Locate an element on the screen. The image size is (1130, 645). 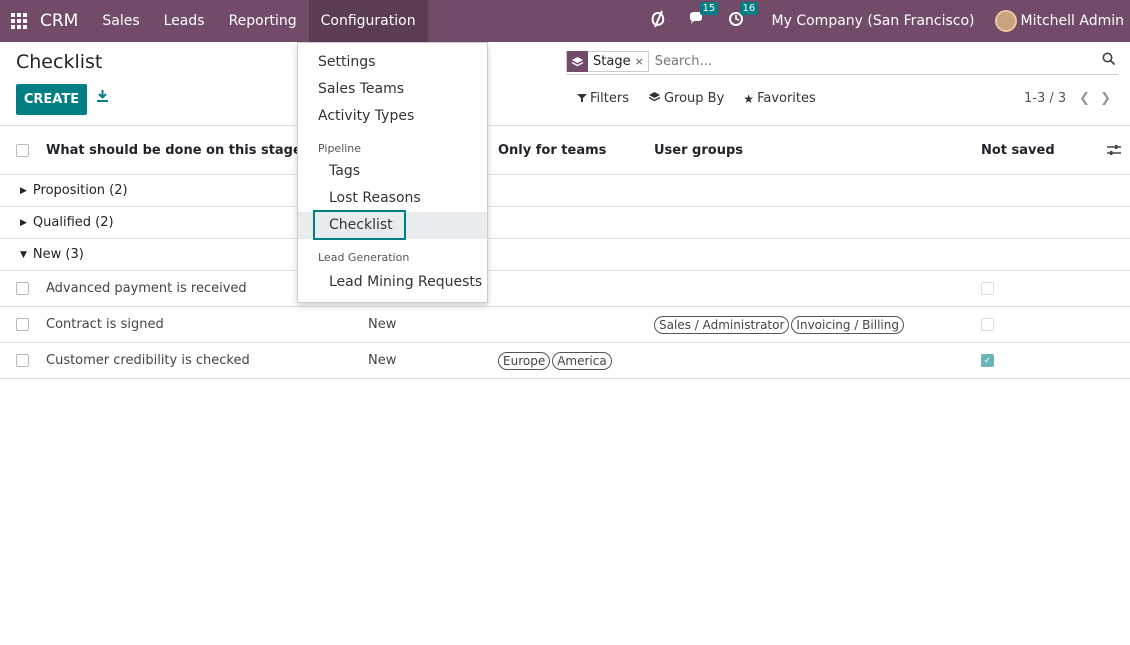
user-avatar is located at coordinates (1005, 21).